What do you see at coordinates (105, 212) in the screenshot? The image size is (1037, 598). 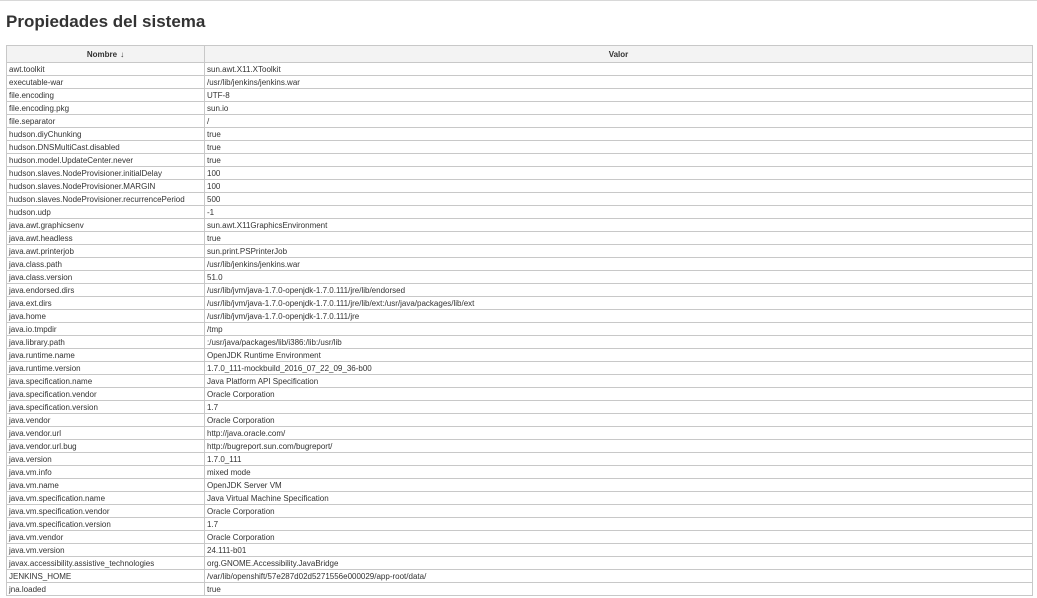 I see `property-name-cell: hudson.udp` at bounding box center [105, 212].